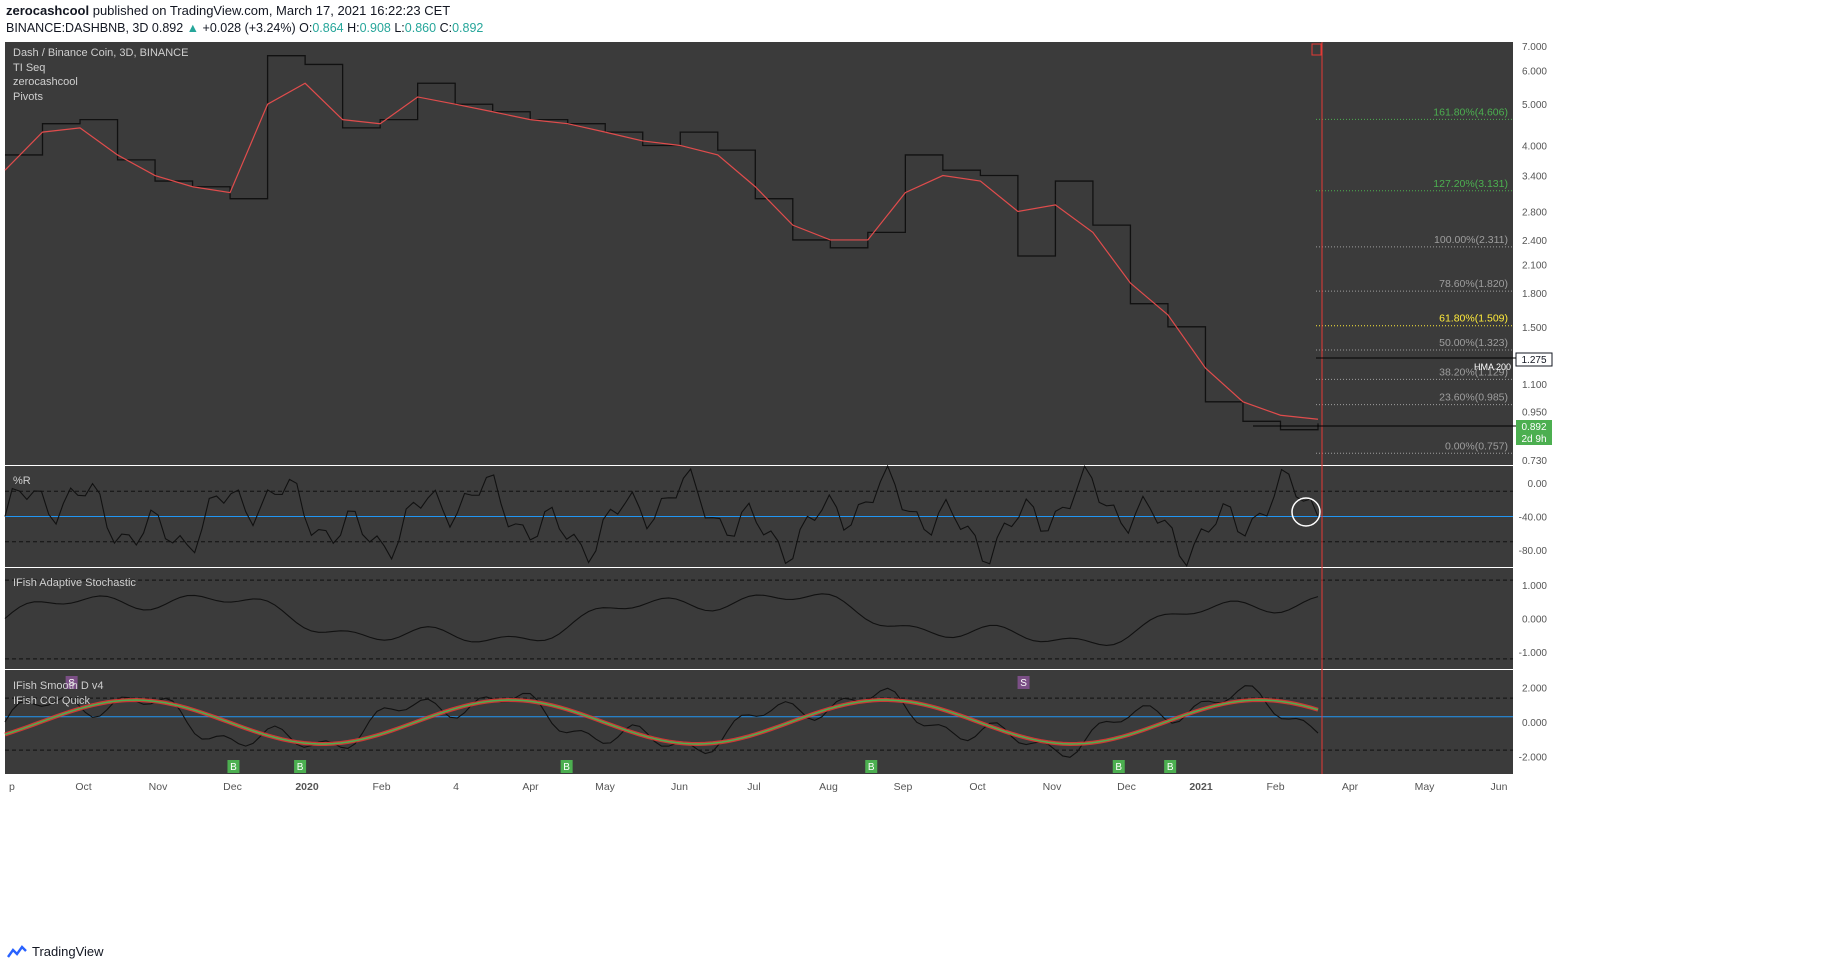  What do you see at coordinates (58, 686) in the screenshot?
I see `smooth-title: IFish Smooth D v4` at bounding box center [58, 686].